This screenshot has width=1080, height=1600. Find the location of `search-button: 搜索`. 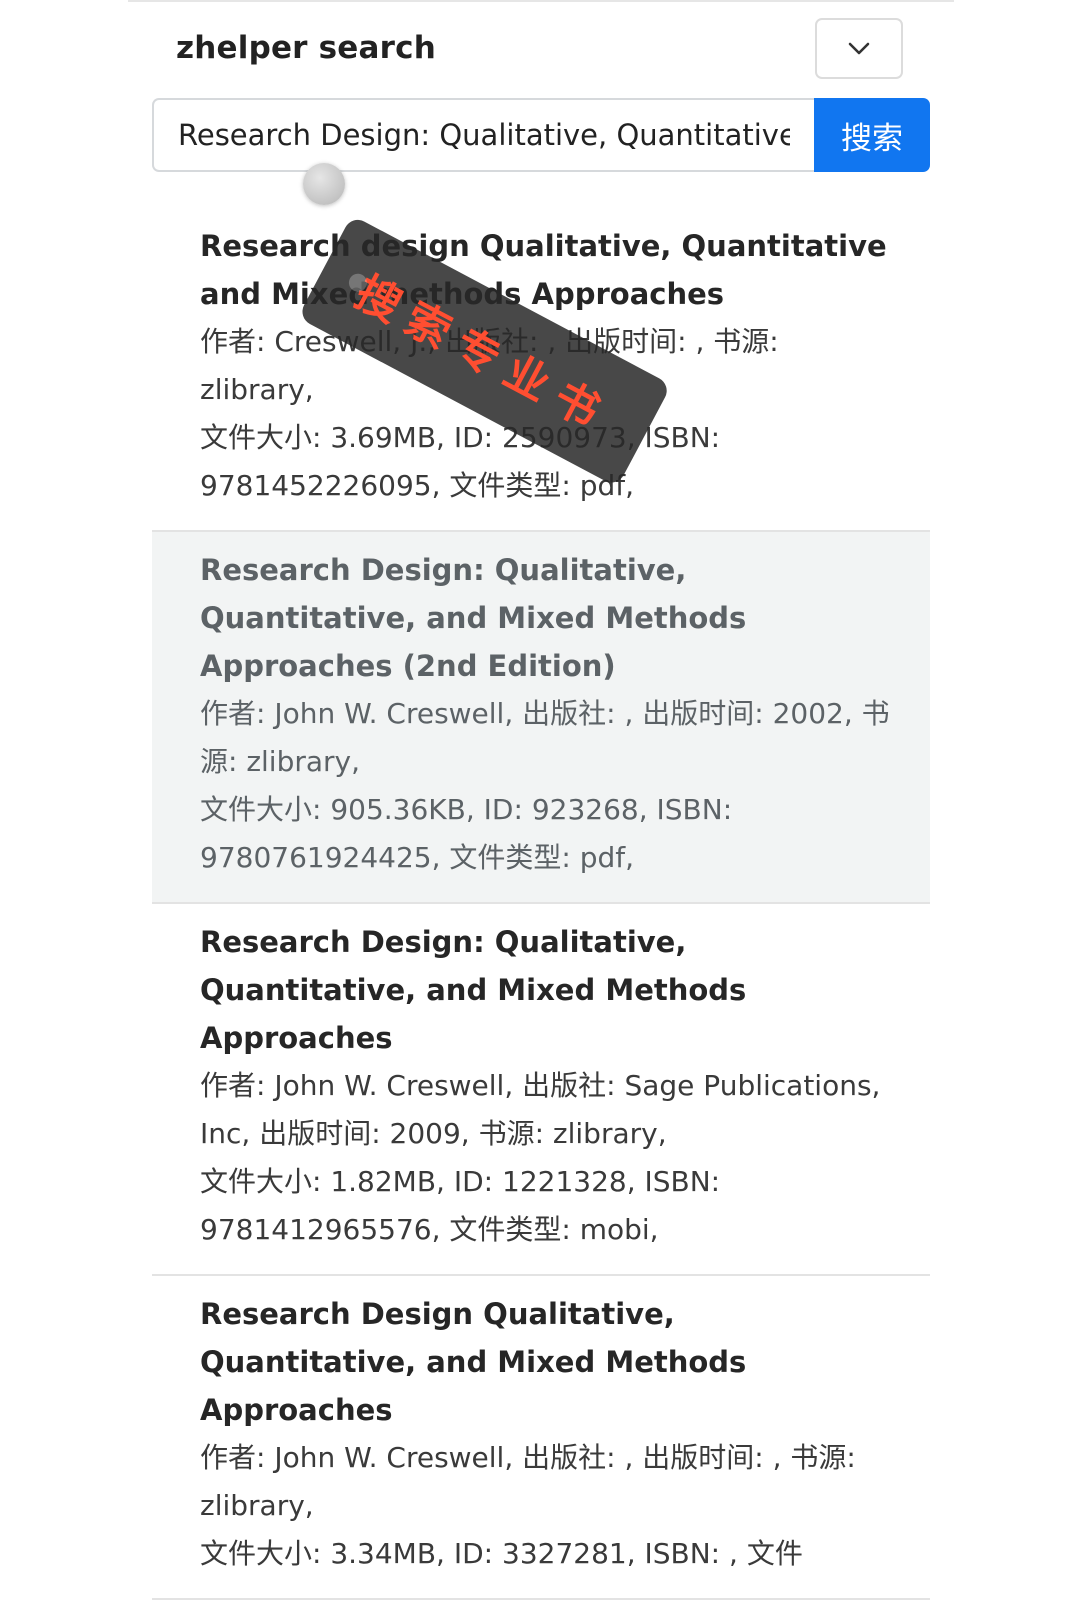

search-button: 搜索 is located at coordinates (872, 135).